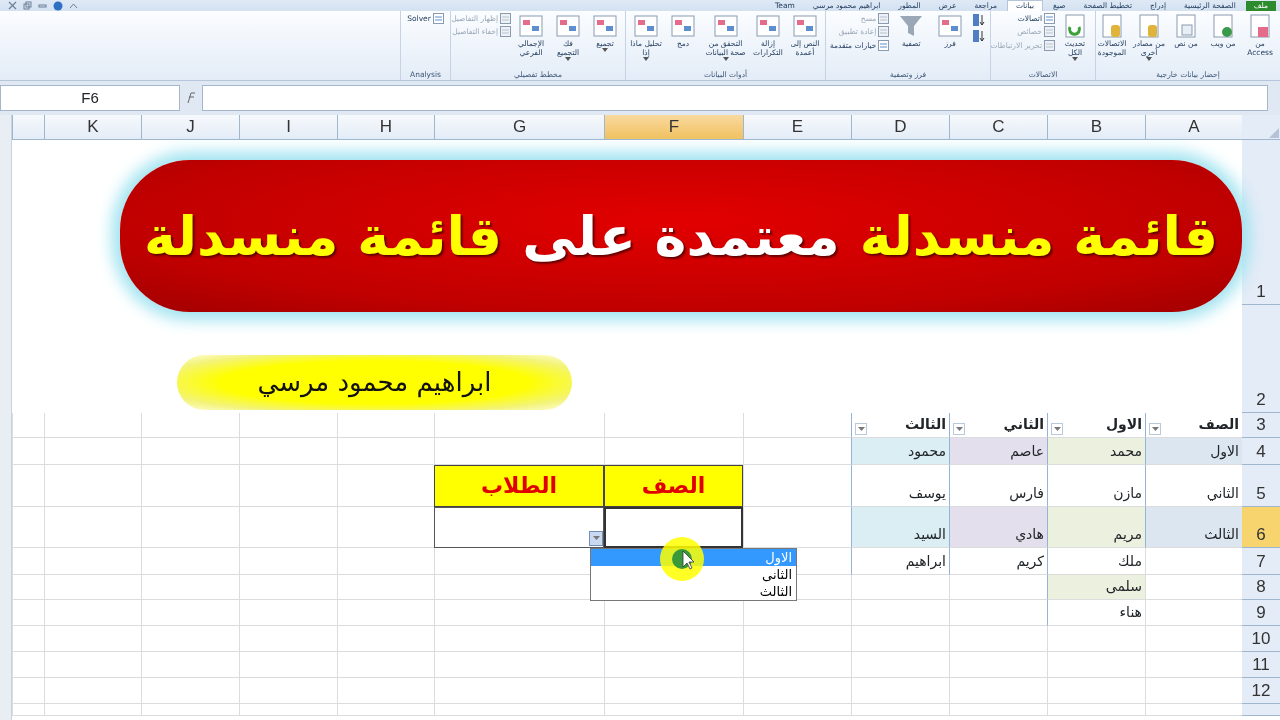 This screenshot has height=720, width=1280. Describe the element at coordinates (288, 127) in the screenshot. I see `column-header: I` at that location.